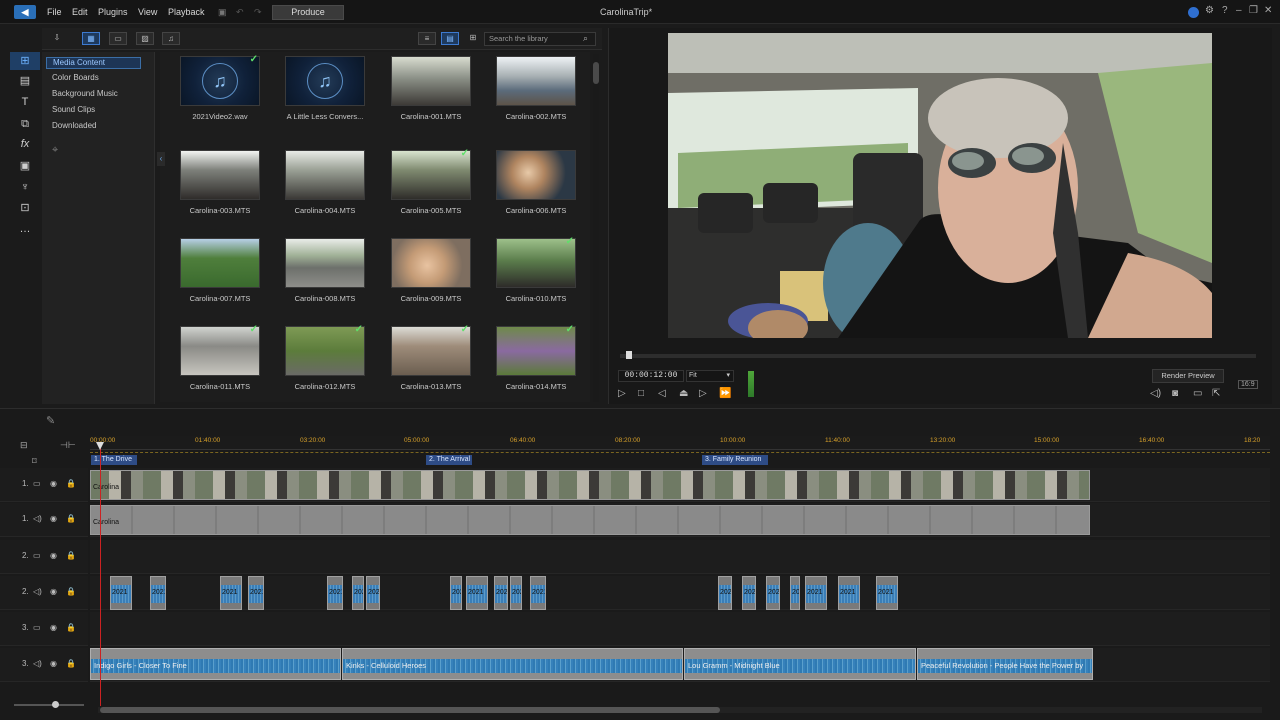 The height and width of the screenshot is (720, 1280). I want to click on media-item: ✓ Carolina-010.MTS, so click(526, 276).